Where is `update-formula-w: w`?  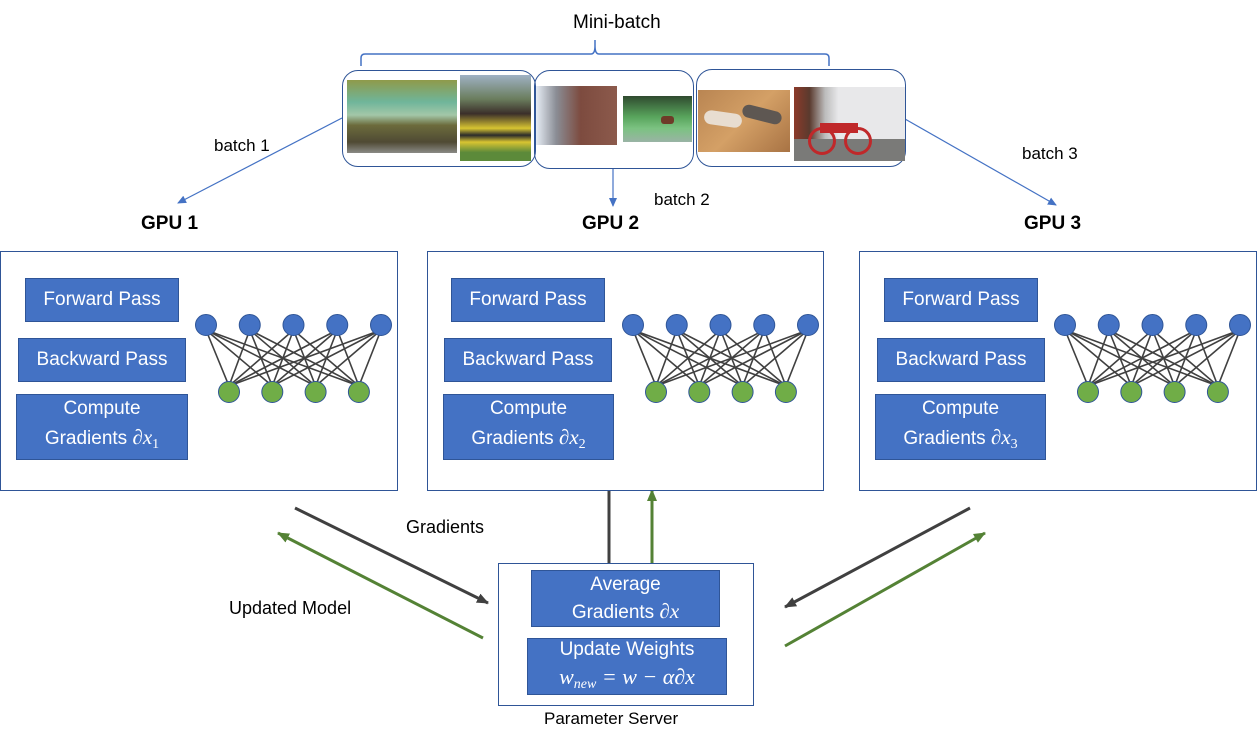
update-formula-w: w is located at coordinates (566, 676).